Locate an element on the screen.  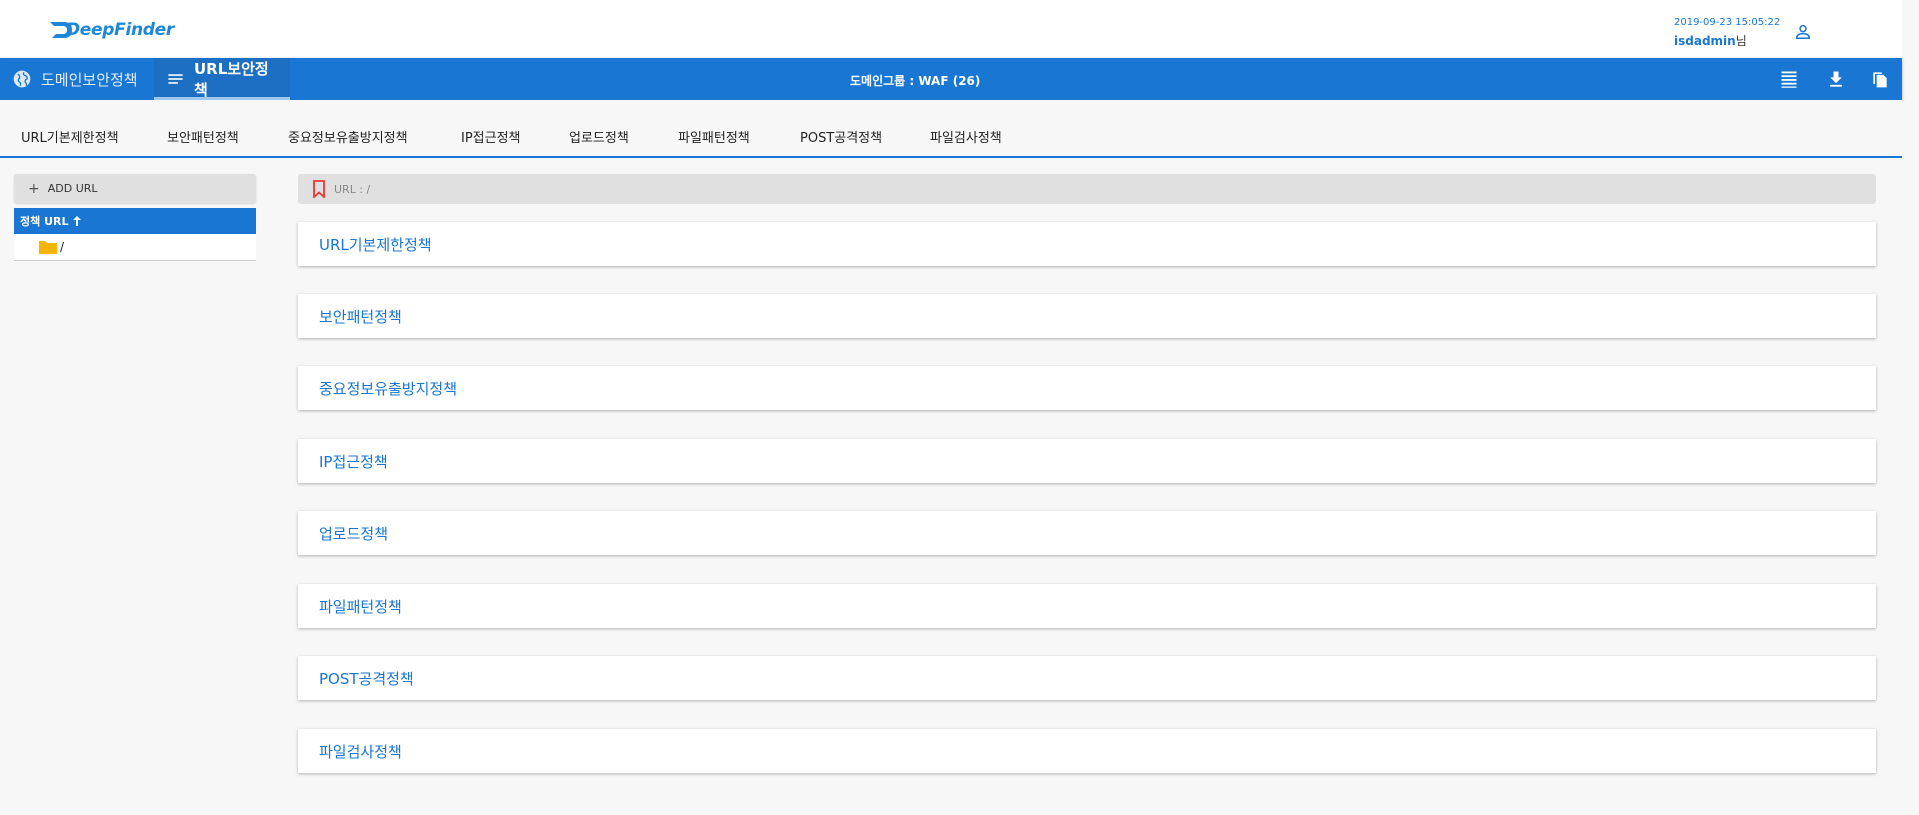
username: isdadmin is located at coordinates (1705, 41).